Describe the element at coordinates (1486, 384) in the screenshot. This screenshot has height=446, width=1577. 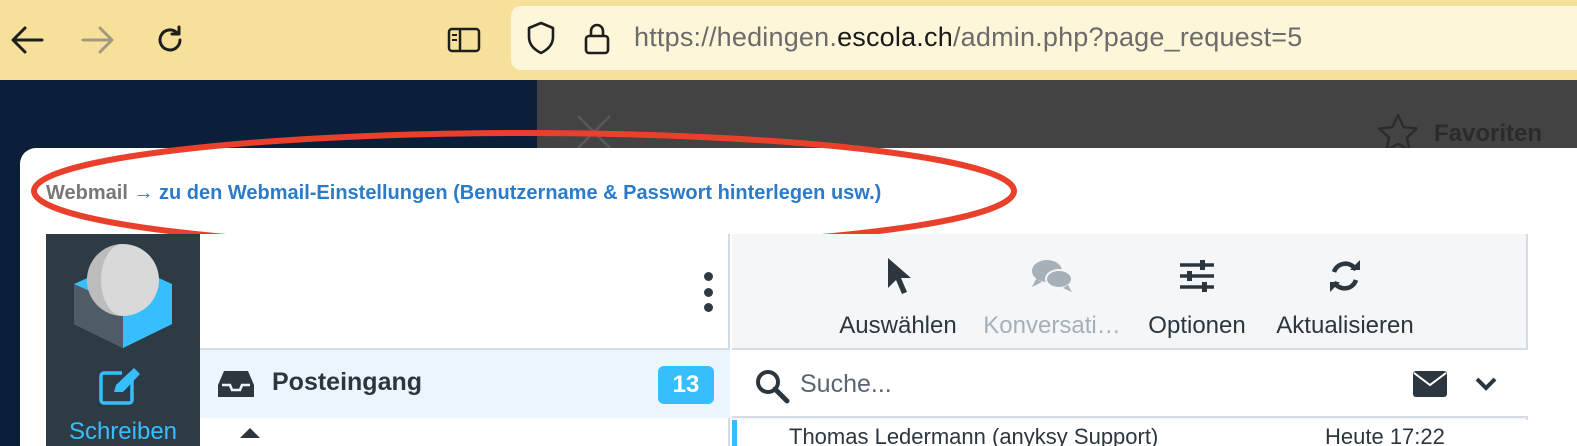
I see `chevron-down-icon` at that location.